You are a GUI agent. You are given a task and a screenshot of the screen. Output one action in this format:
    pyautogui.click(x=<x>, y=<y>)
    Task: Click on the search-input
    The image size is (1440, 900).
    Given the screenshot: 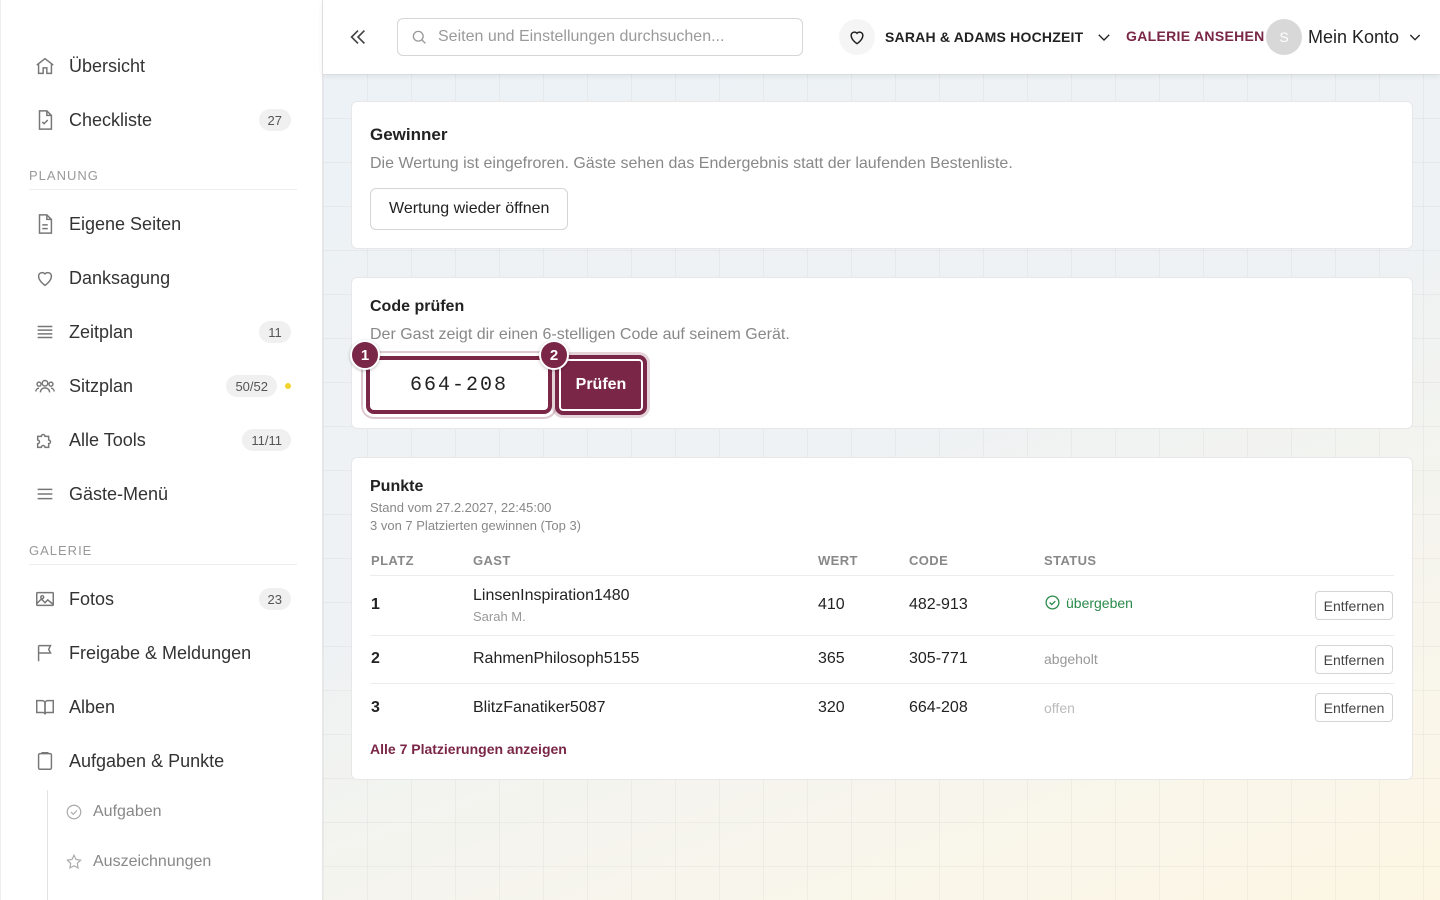 What is the action you would take?
    pyautogui.click(x=608, y=37)
    